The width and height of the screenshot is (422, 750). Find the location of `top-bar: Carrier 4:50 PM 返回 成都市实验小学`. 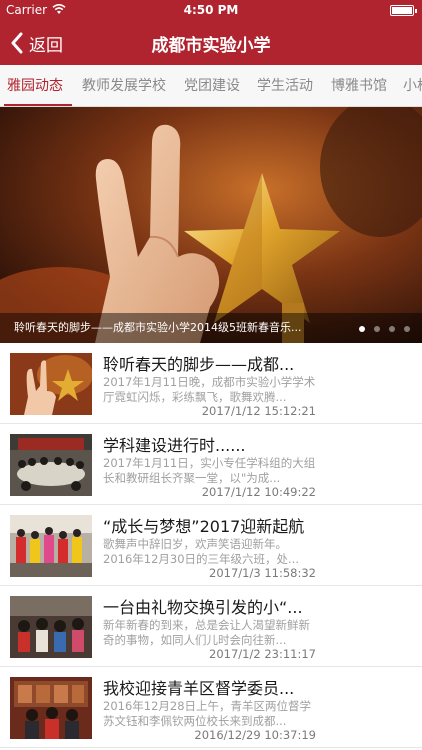

top-bar: Carrier 4:50 PM 返回 成都市实验小学 is located at coordinates (211, 32).